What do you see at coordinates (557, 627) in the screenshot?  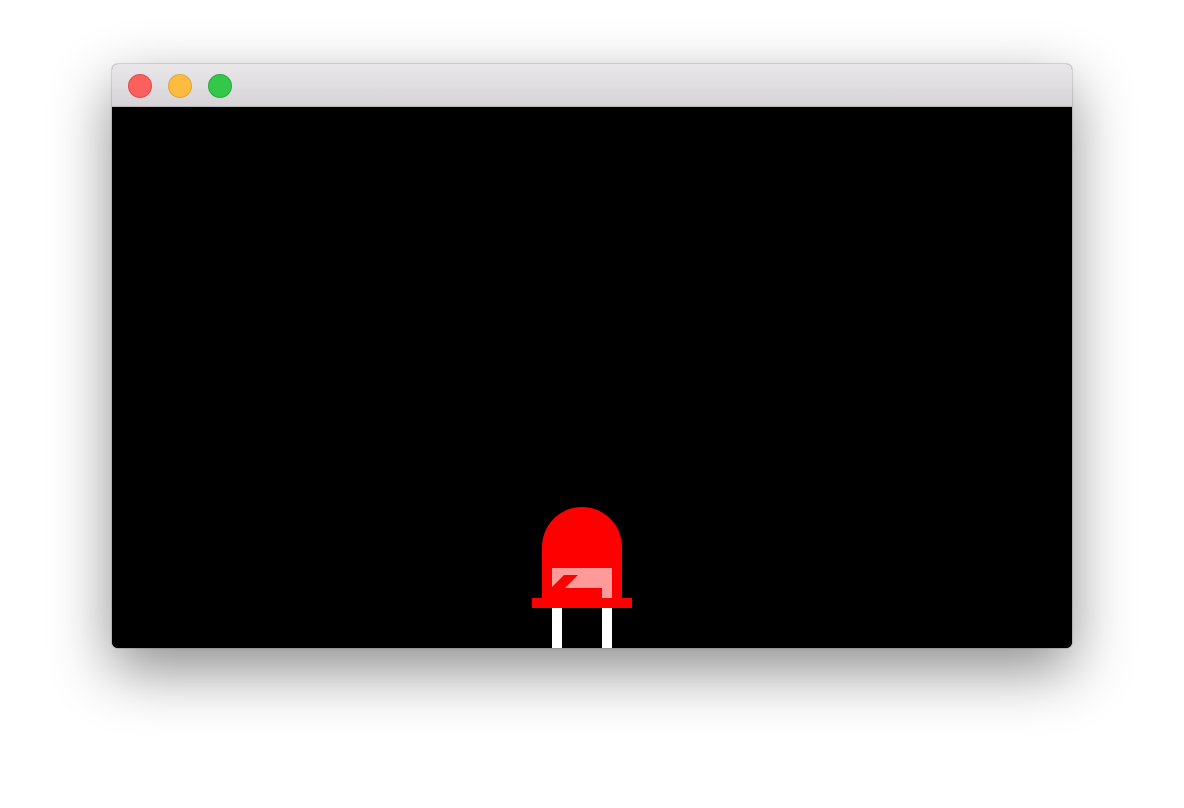 I see `led-lead-left` at bounding box center [557, 627].